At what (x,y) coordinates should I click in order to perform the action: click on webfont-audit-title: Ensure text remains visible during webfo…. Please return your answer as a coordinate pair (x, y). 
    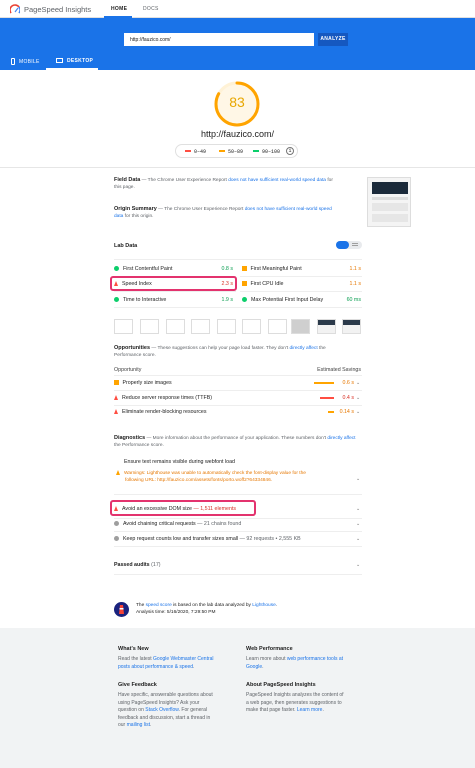
    Looking at the image, I should click on (179, 462).